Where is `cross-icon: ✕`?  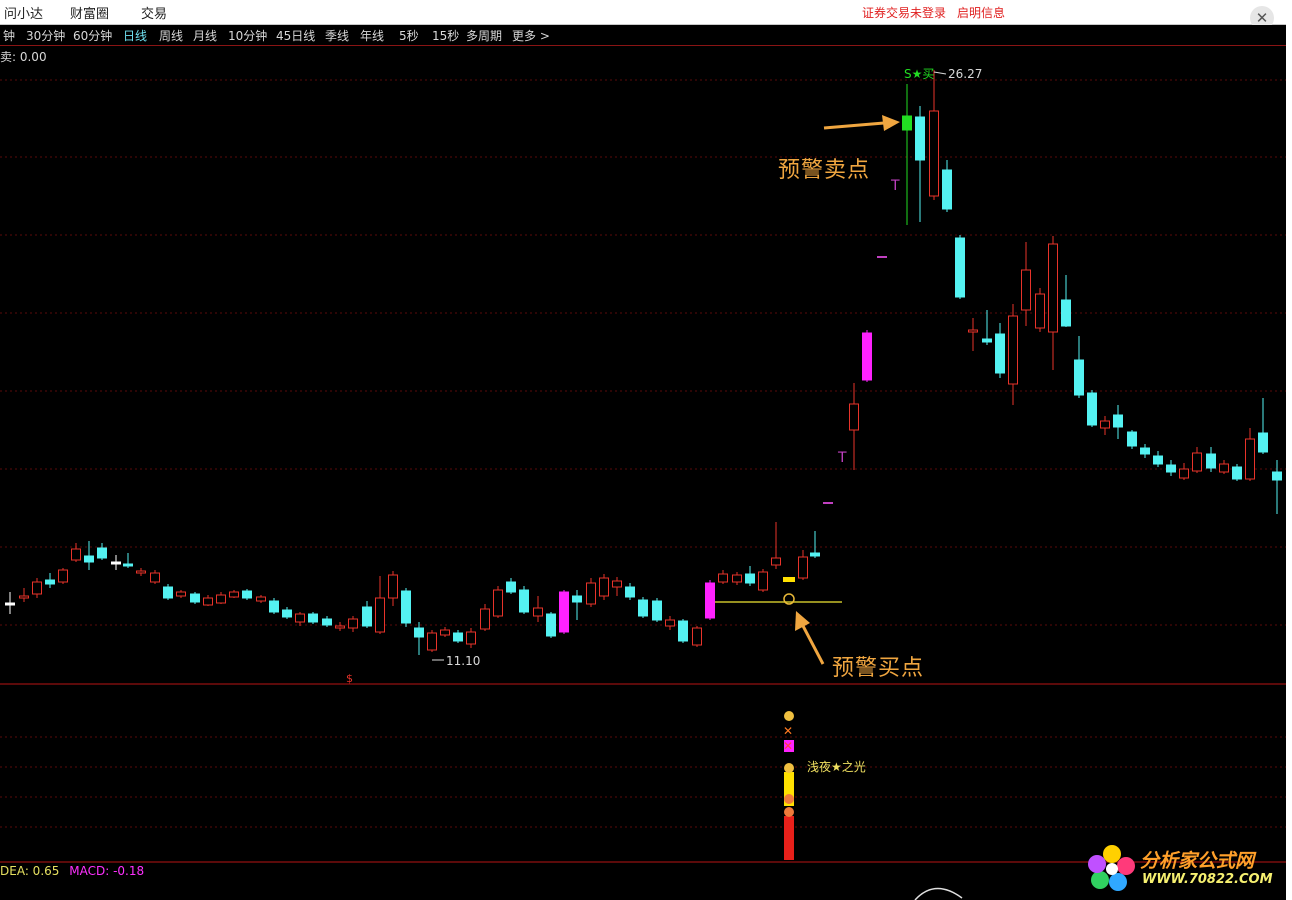
cross-icon: ✕ is located at coordinates (788, 746).